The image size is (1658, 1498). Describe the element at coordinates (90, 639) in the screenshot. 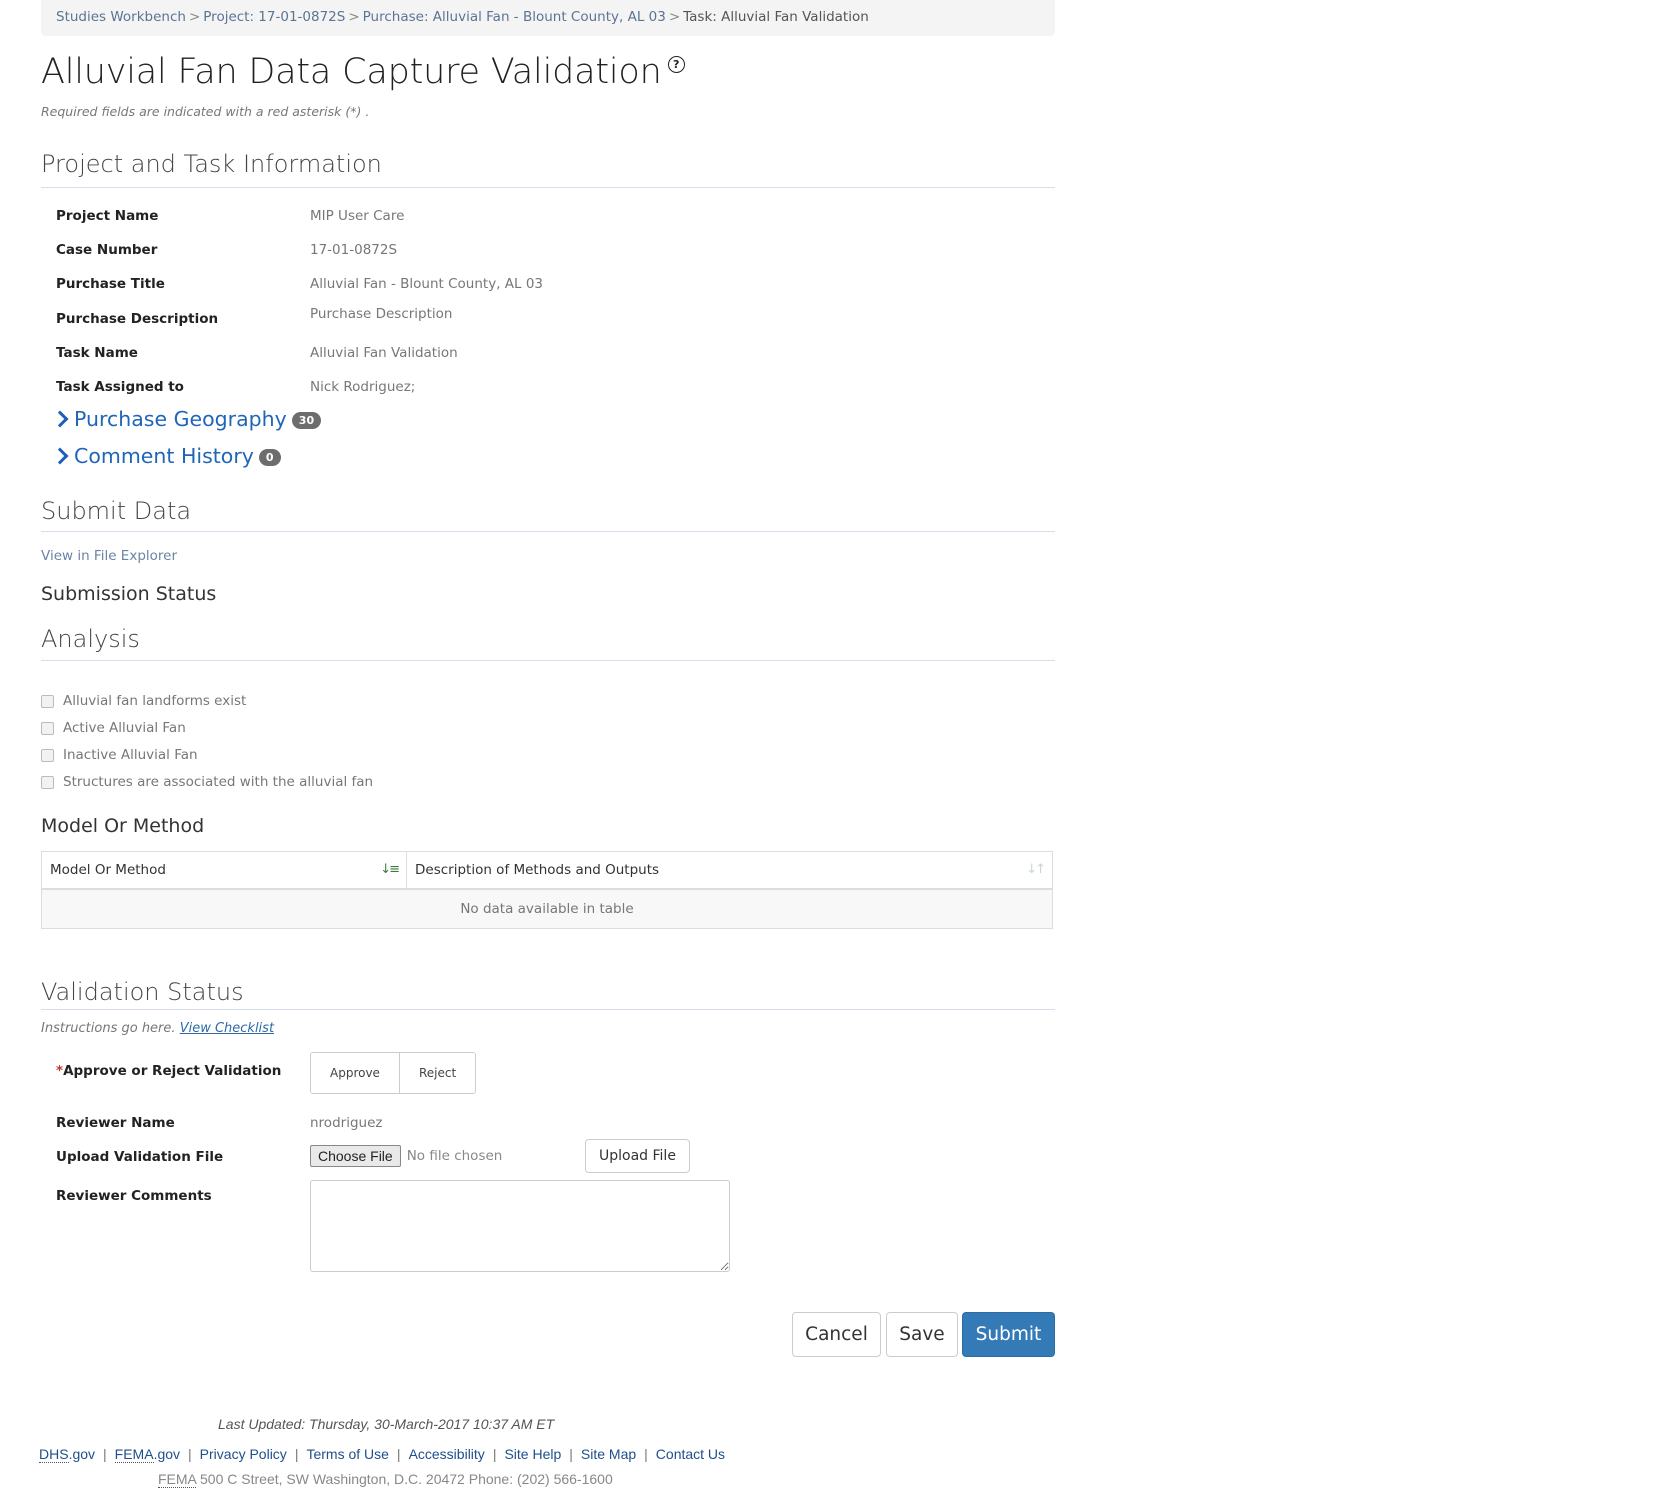

I see `section-heading-analysis: Analysis` at that location.